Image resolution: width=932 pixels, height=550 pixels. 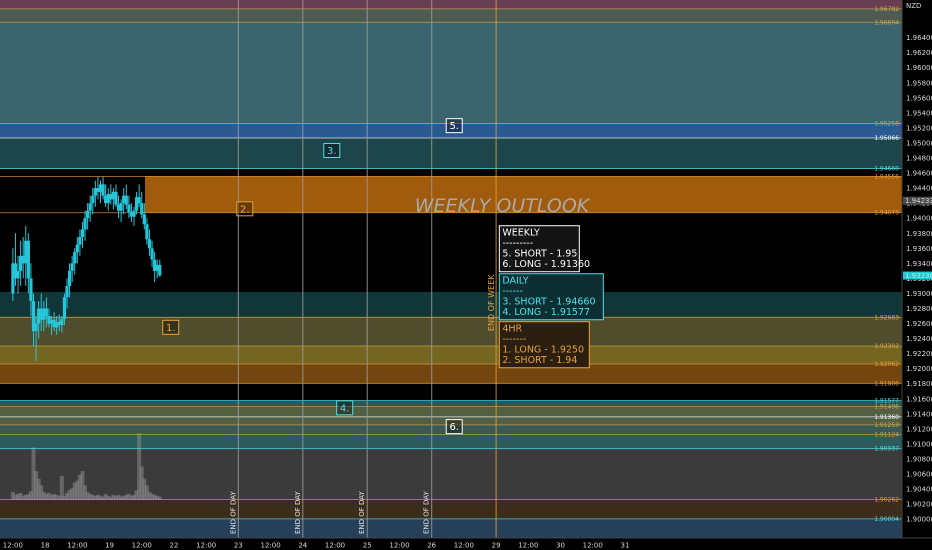 What do you see at coordinates (919, 459) in the screenshot?
I see `price-tick-label: 1.90800` at bounding box center [919, 459].